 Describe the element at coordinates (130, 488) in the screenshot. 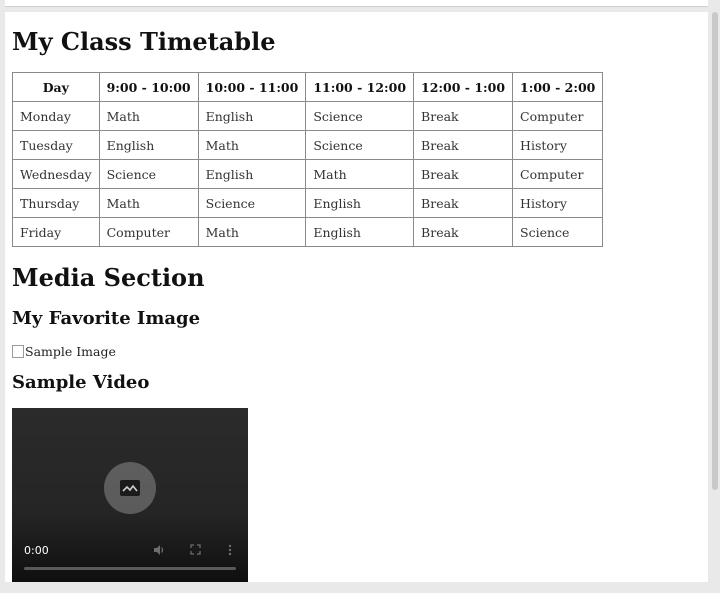

I see `image-placeholder-icon` at that location.